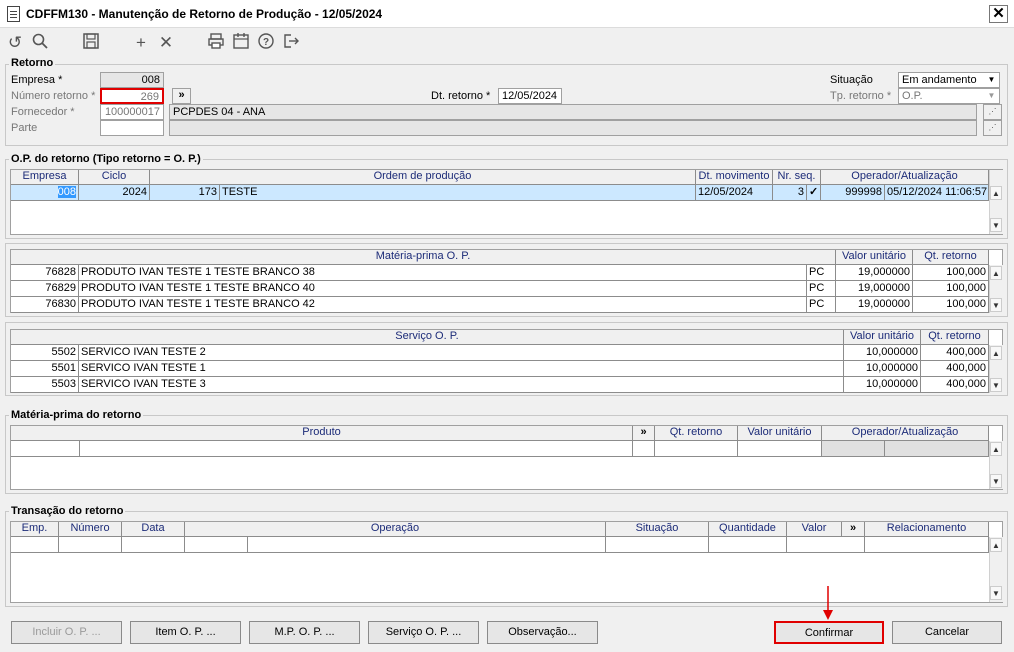  What do you see at coordinates (132, 128) in the screenshot?
I see `parte-field` at bounding box center [132, 128].